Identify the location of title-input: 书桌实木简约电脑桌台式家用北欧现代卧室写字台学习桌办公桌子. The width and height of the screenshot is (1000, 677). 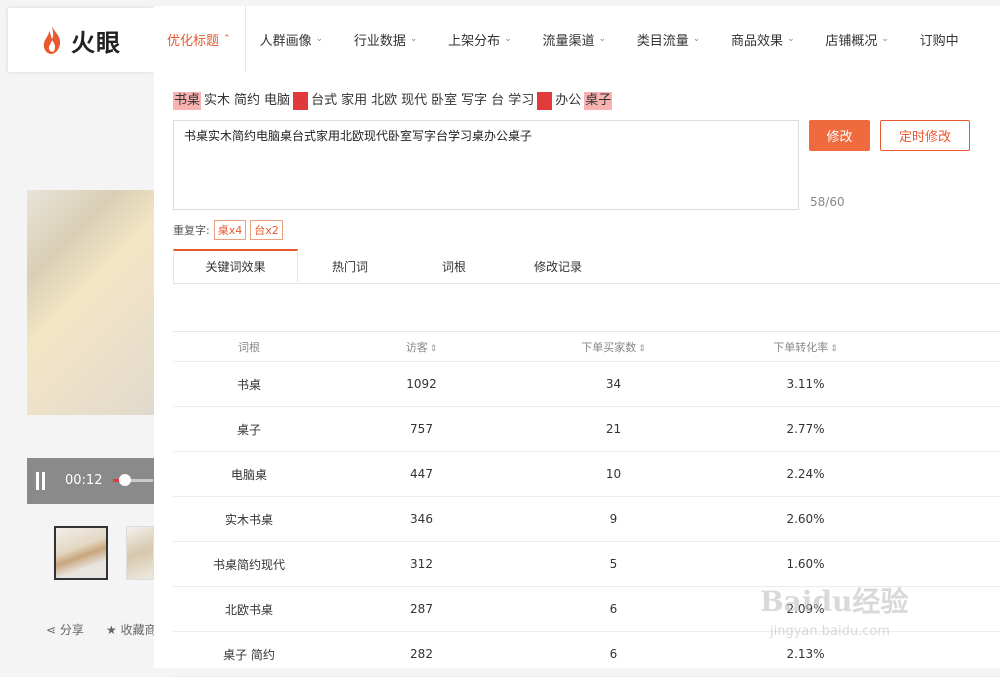
(486, 165).